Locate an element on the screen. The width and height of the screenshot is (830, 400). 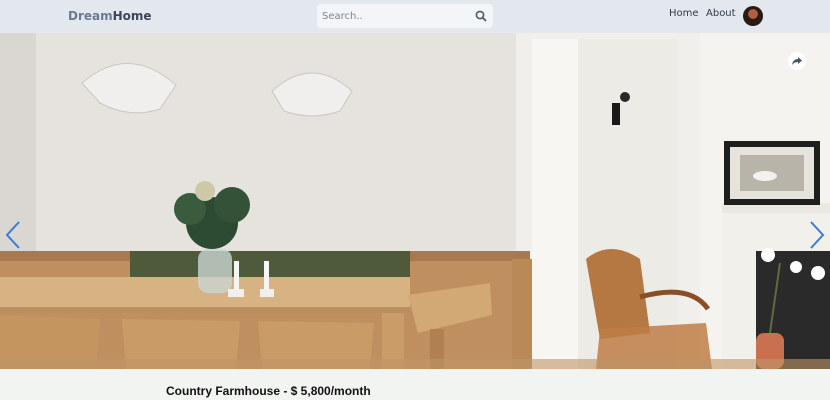
avatar is located at coordinates (753, 16).